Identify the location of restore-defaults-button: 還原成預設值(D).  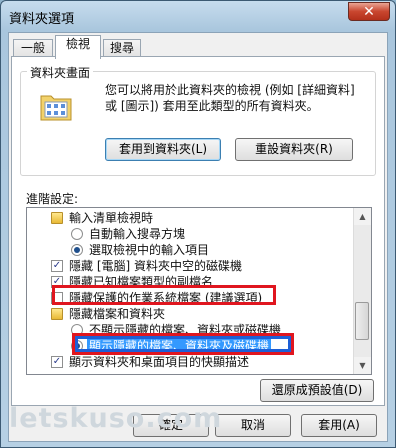
(317, 390).